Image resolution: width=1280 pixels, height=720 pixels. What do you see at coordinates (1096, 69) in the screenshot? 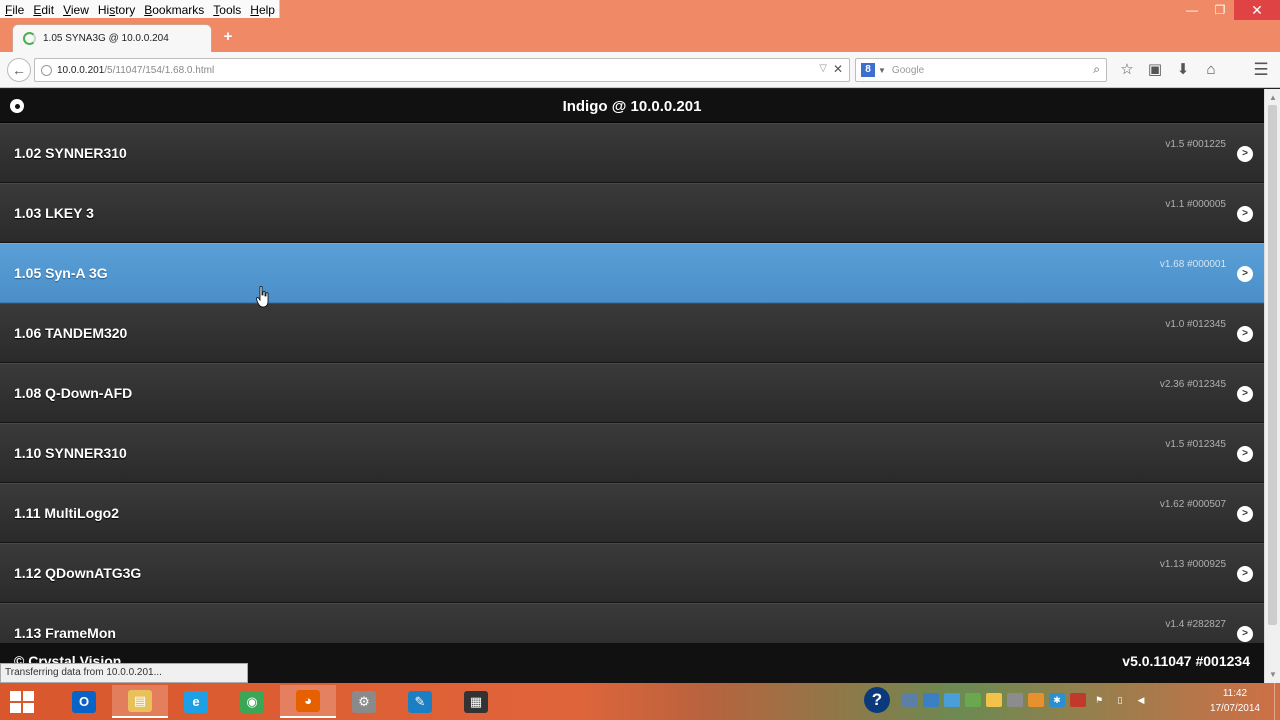
I see `search-icon: ⌕` at bounding box center [1096, 69].